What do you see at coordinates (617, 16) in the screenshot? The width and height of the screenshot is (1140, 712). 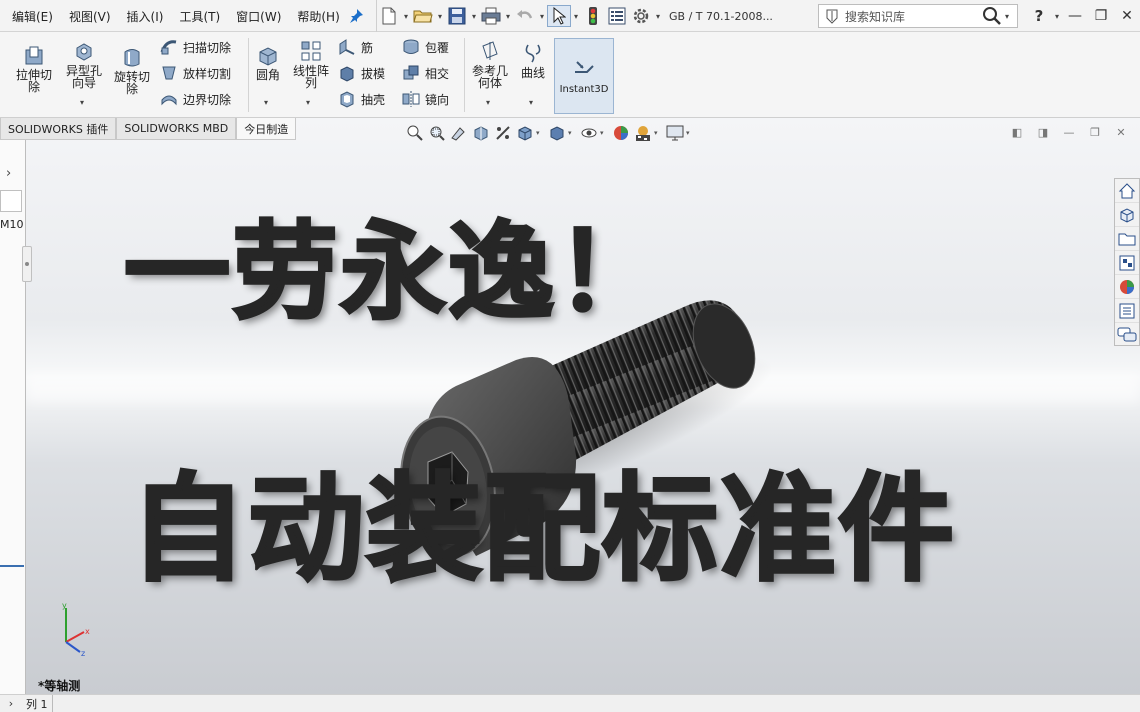 I see `file-properties-icon` at bounding box center [617, 16].